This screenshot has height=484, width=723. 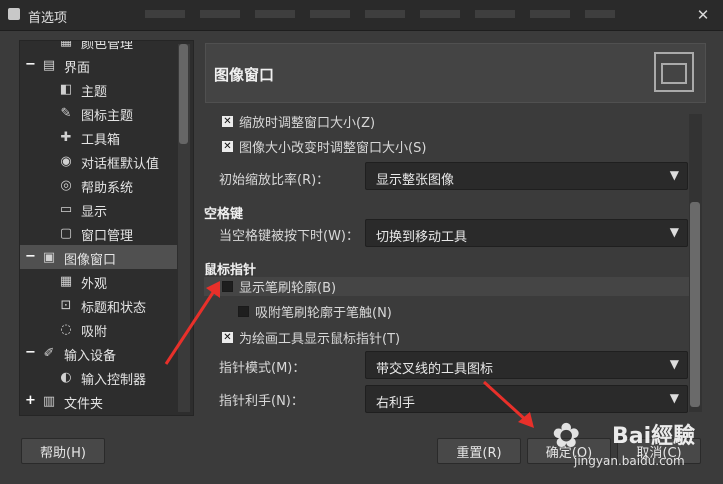 I want to click on tree-item: − ▤ 界面, so click(x=98, y=65).